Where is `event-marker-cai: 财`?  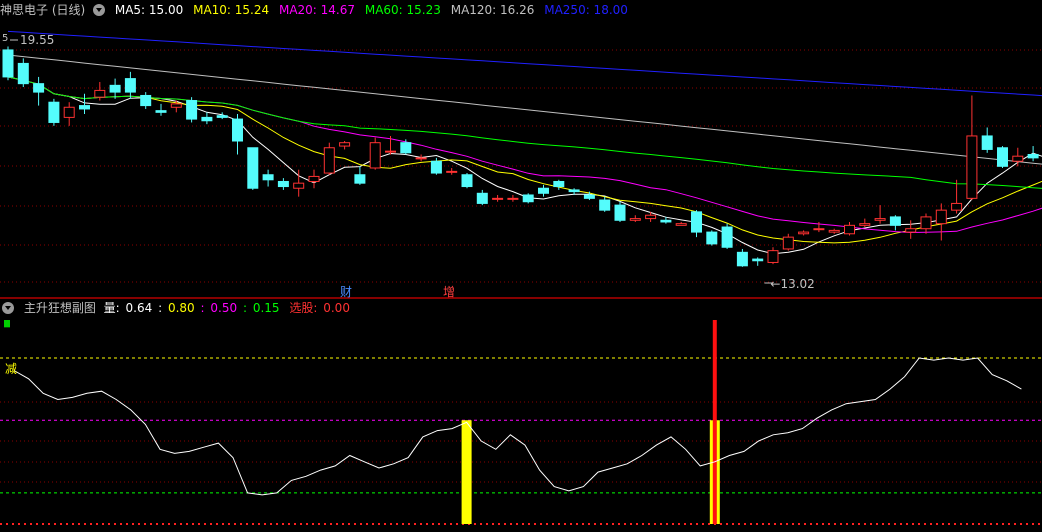
event-marker-cai: 财 is located at coordinates (346, 292).